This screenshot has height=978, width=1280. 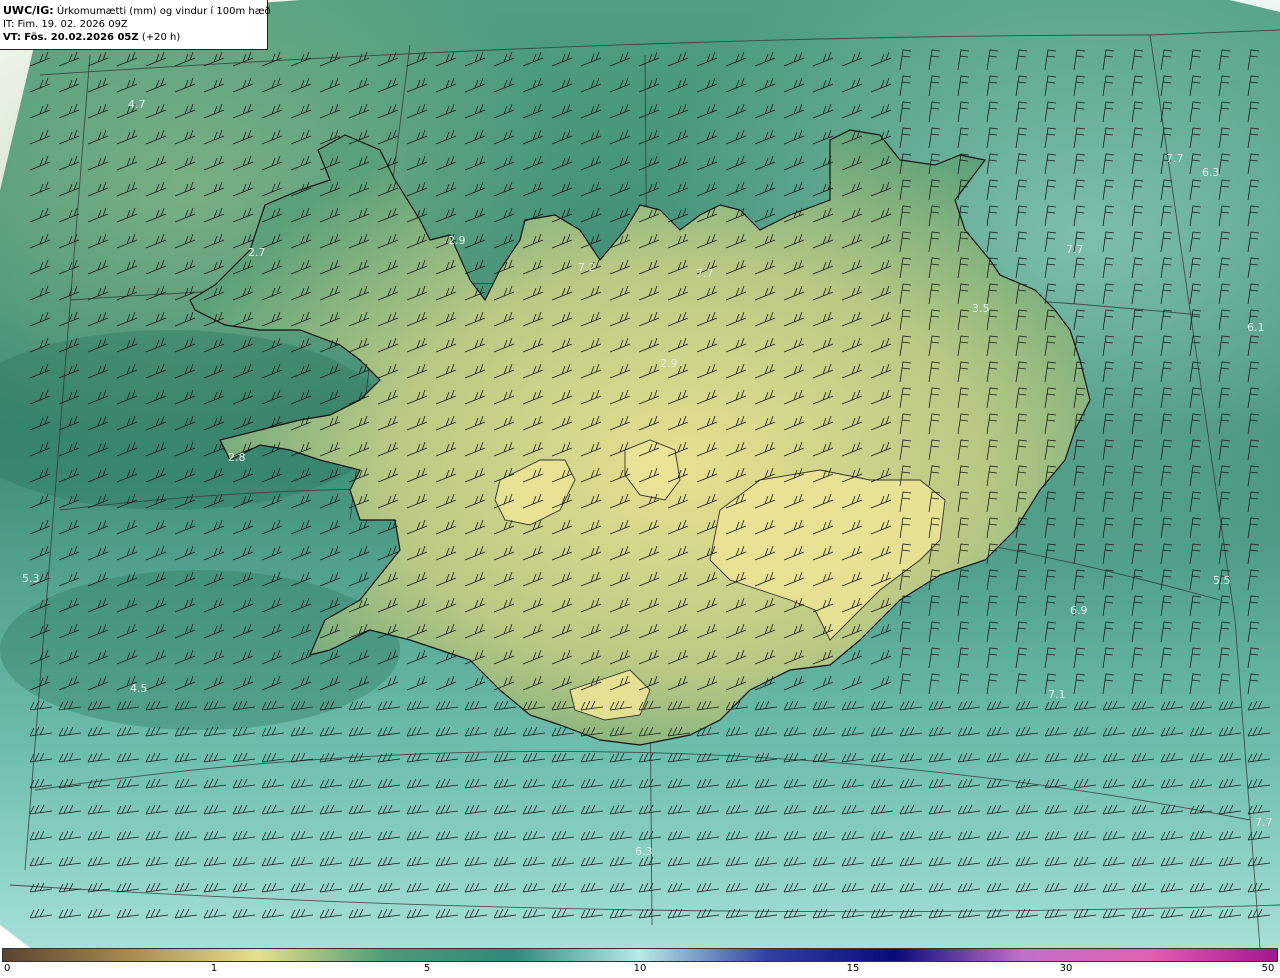 I want to click on value-label: 5.3, so click(x=31, y=578).